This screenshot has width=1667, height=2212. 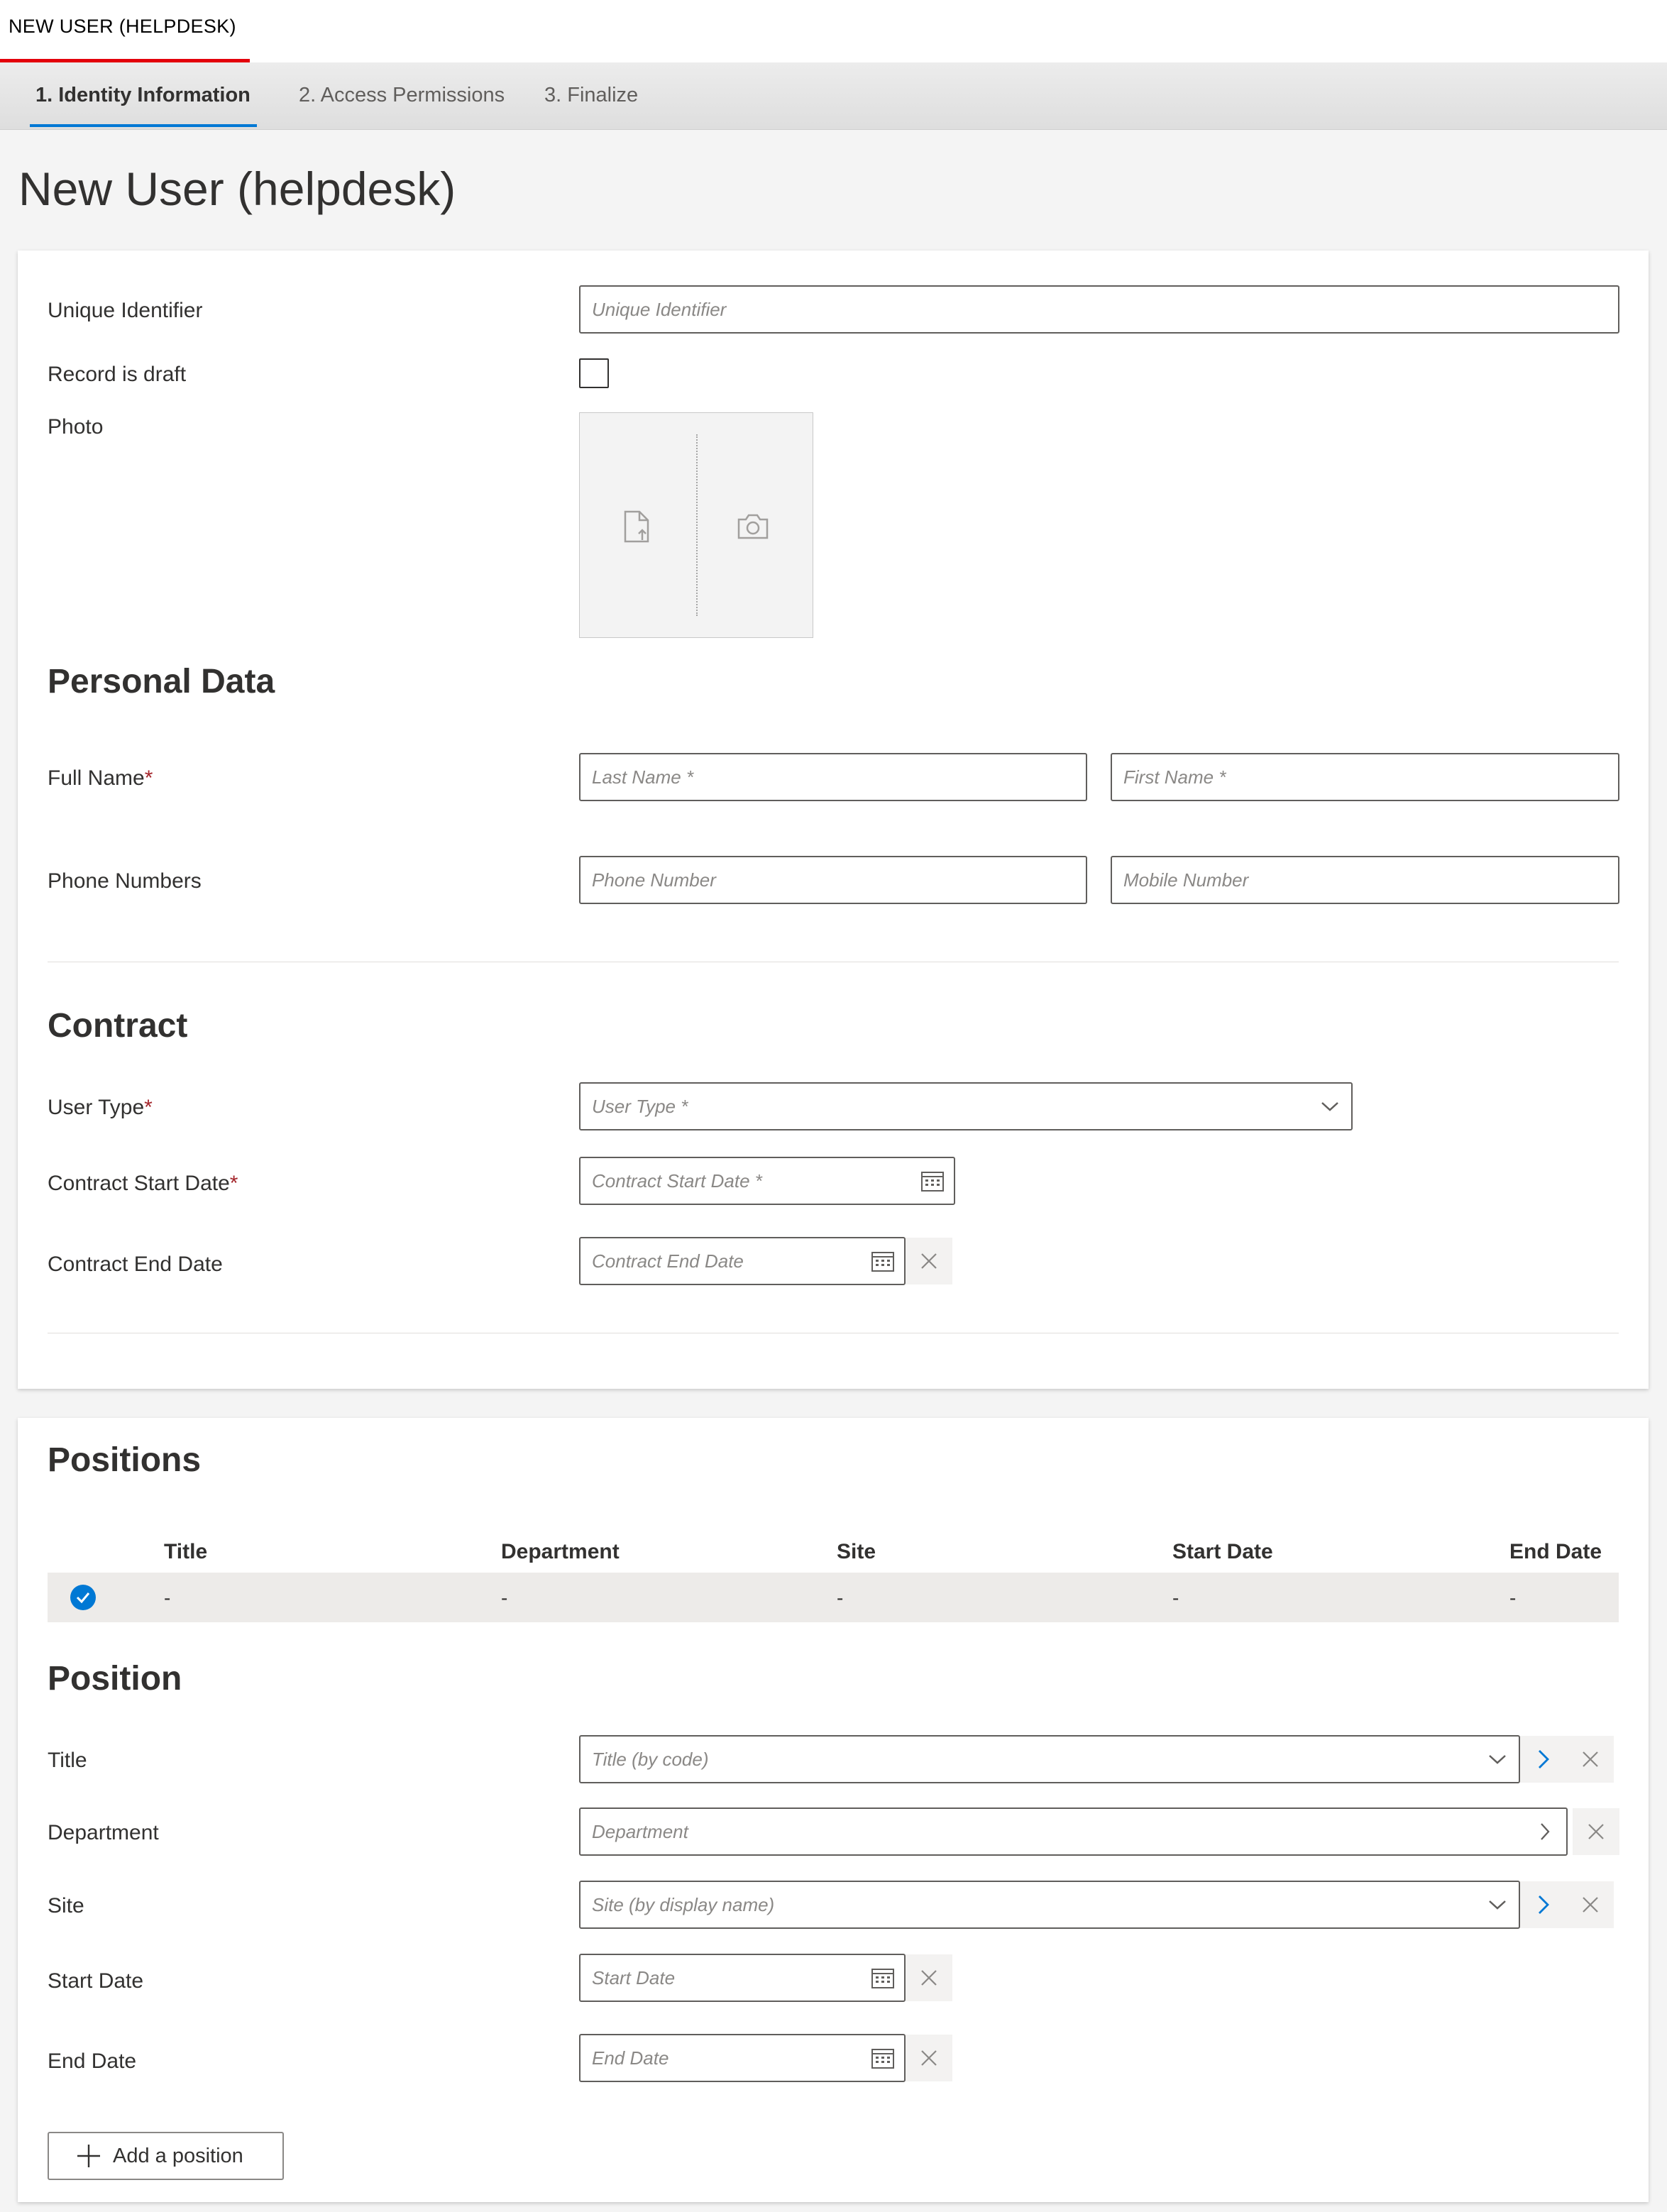 I want to click on user-type-dropdown, so click(x=966, y=1106).